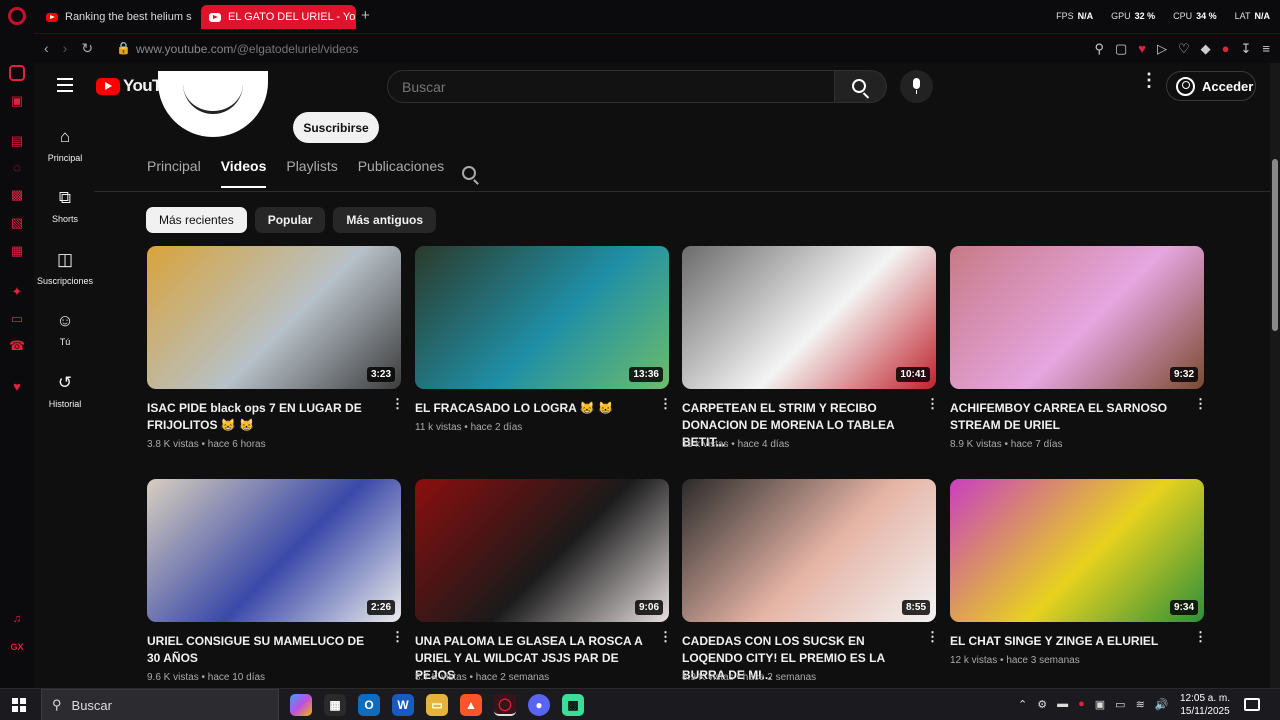  I want to click on video-thumbnail: 8:55, so click(809, 550).